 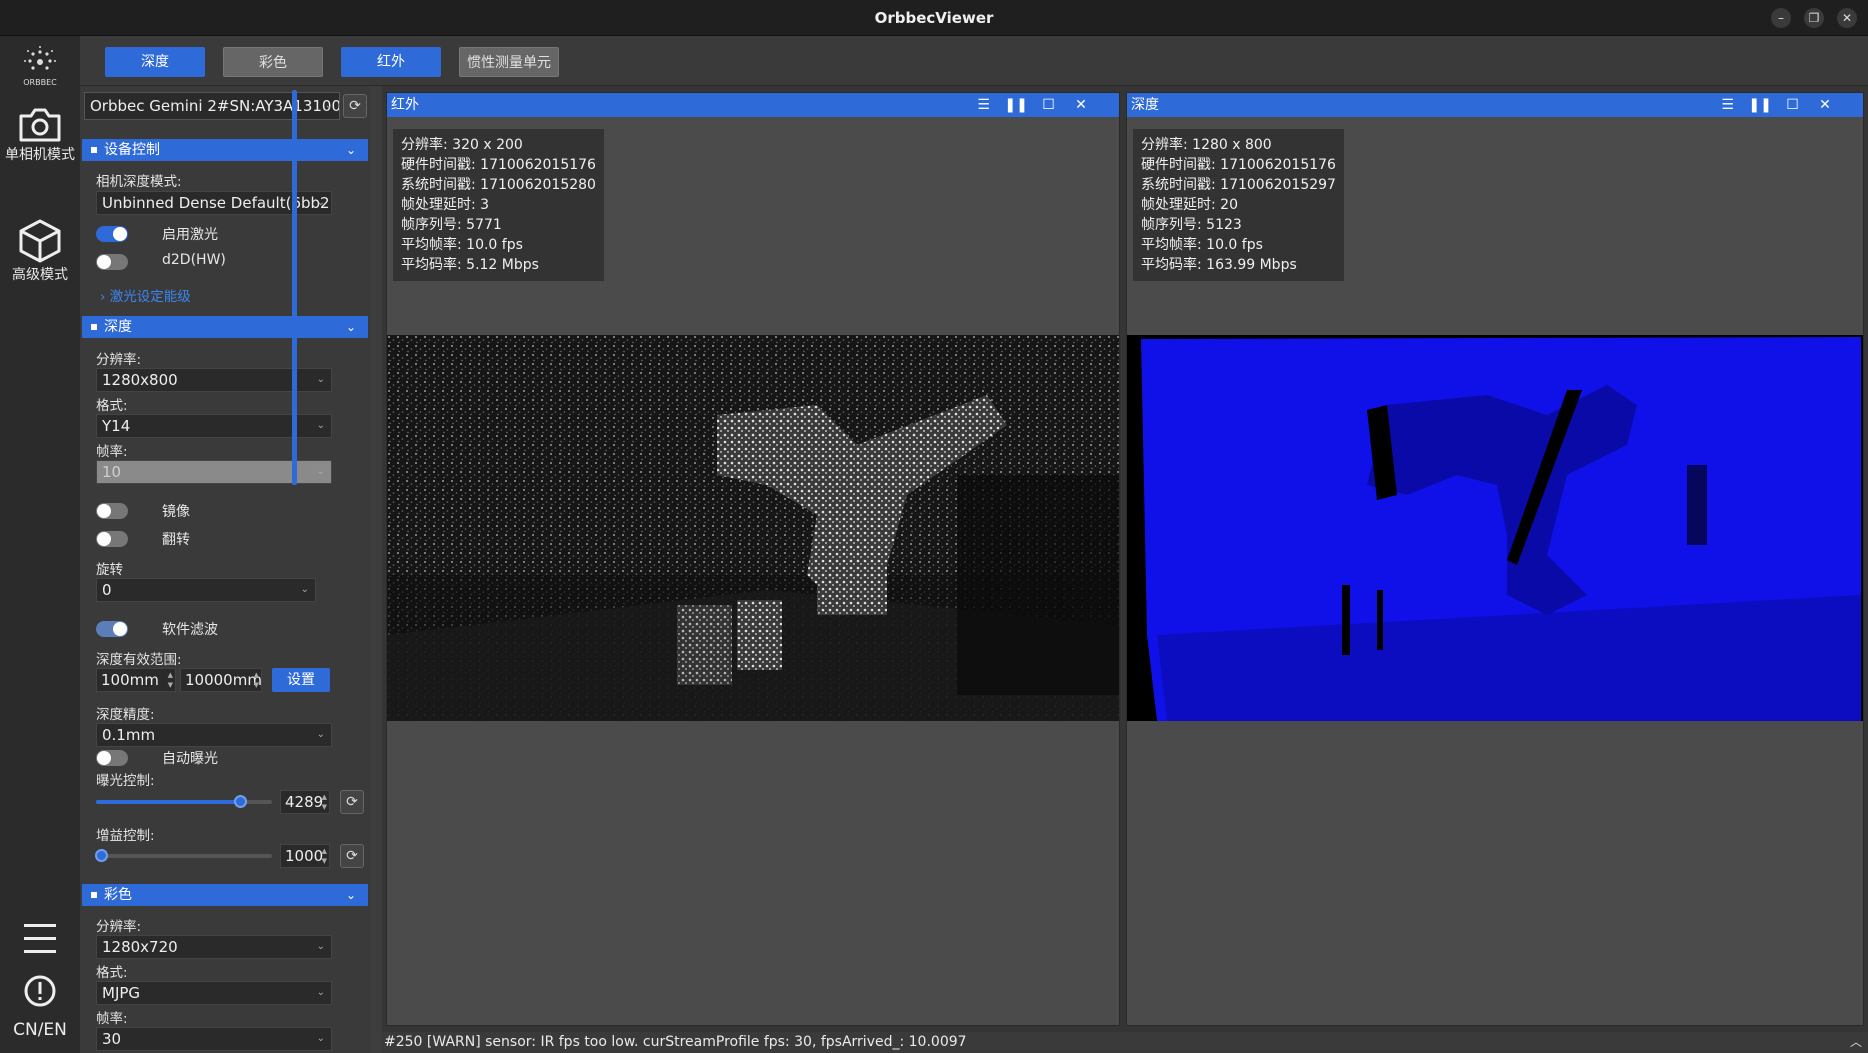 I want to click on tab-imu: 惯性测量单元, so click(x=509, y=62).